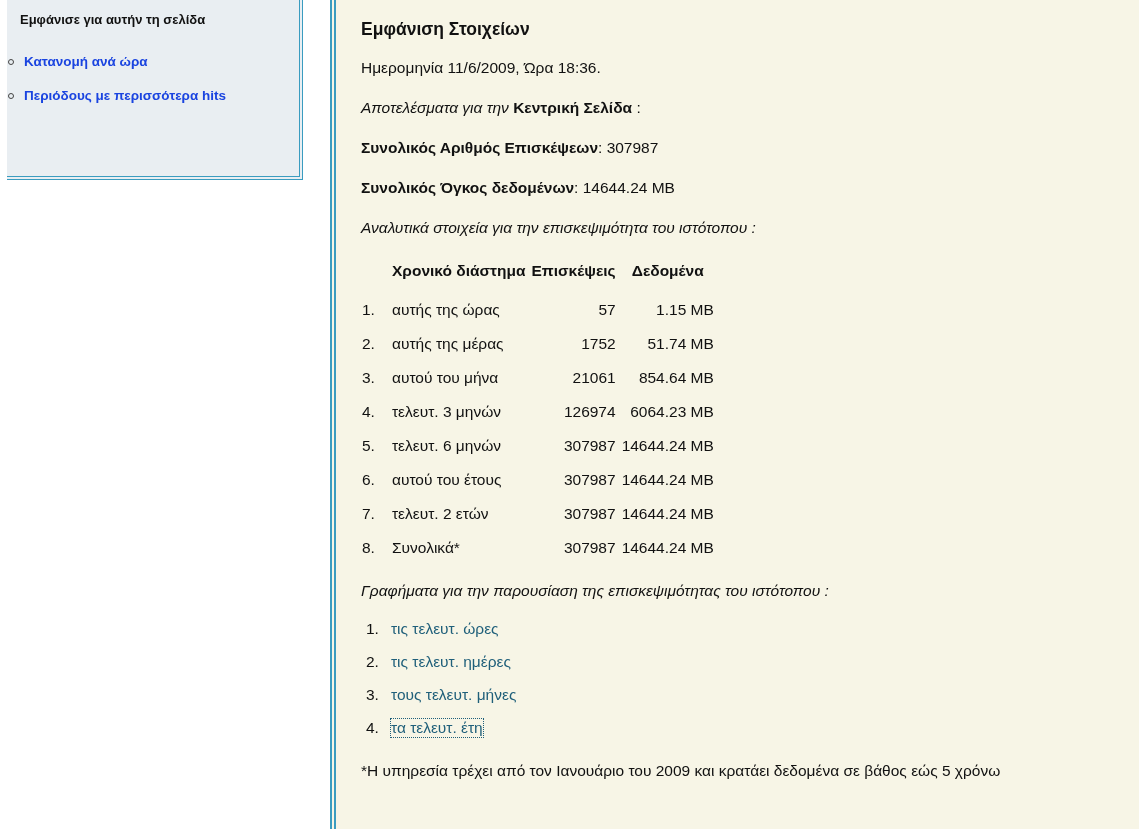 This screenshot has width=1139, height=829. I want to click on info-text: Συνολικός Αριθμός Επισκέψεων: 307987, so click(510, 148).